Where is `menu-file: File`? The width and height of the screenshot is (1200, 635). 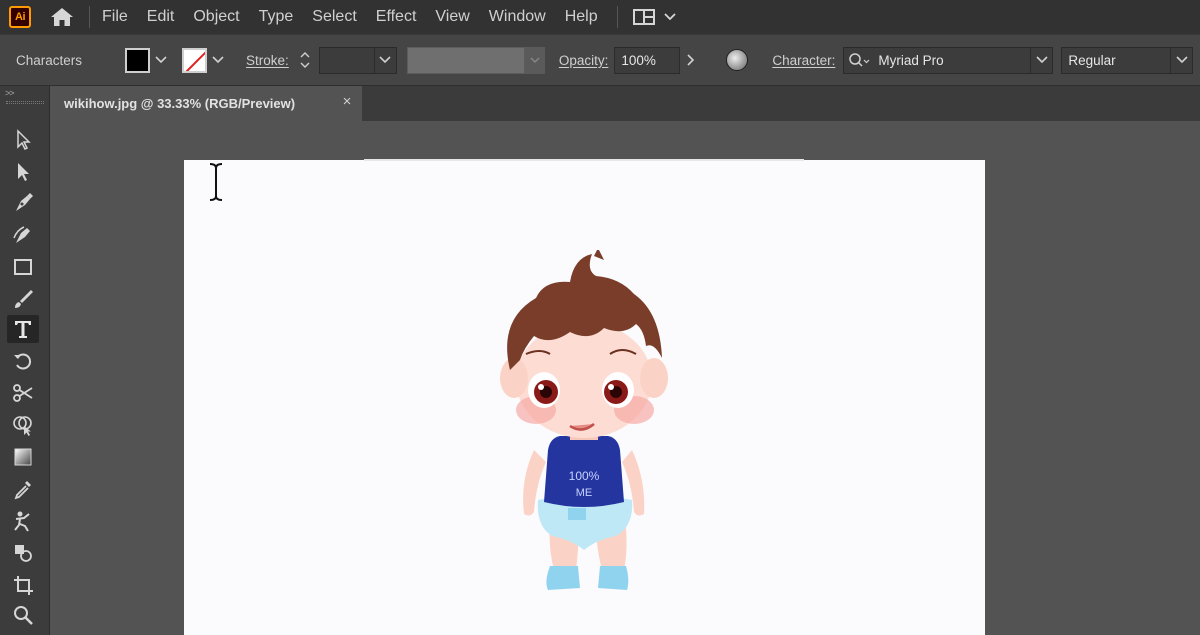 menu-file: File is located at coordinates (115, 17).